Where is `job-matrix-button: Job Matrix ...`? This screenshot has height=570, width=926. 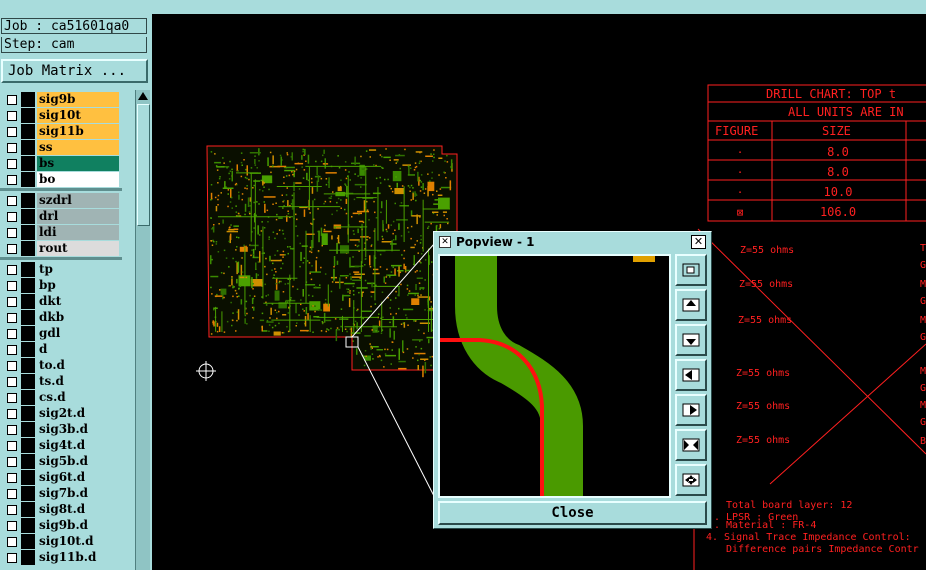
job-matrix-button: Job Matrix ... is located at coordinates (74, 71).